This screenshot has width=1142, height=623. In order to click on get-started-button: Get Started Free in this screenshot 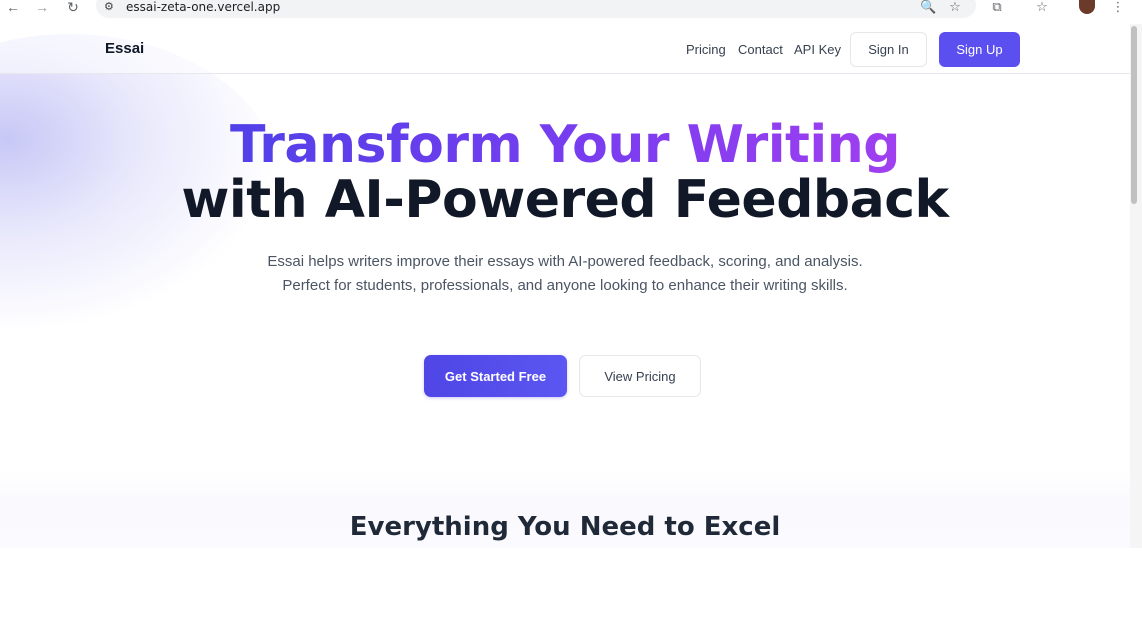, I will do `click(495, 376)`.